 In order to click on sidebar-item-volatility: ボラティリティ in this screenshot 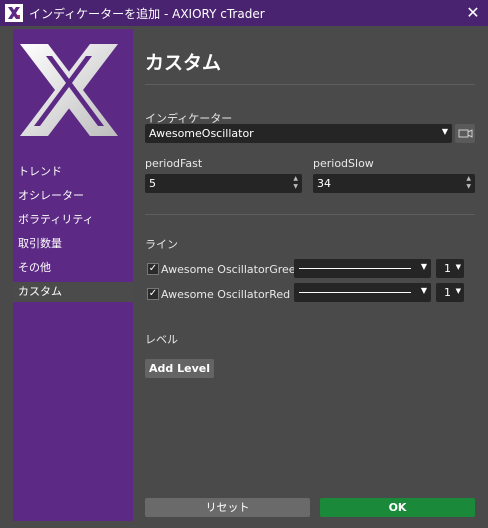, I will do `click(73, 220)`.